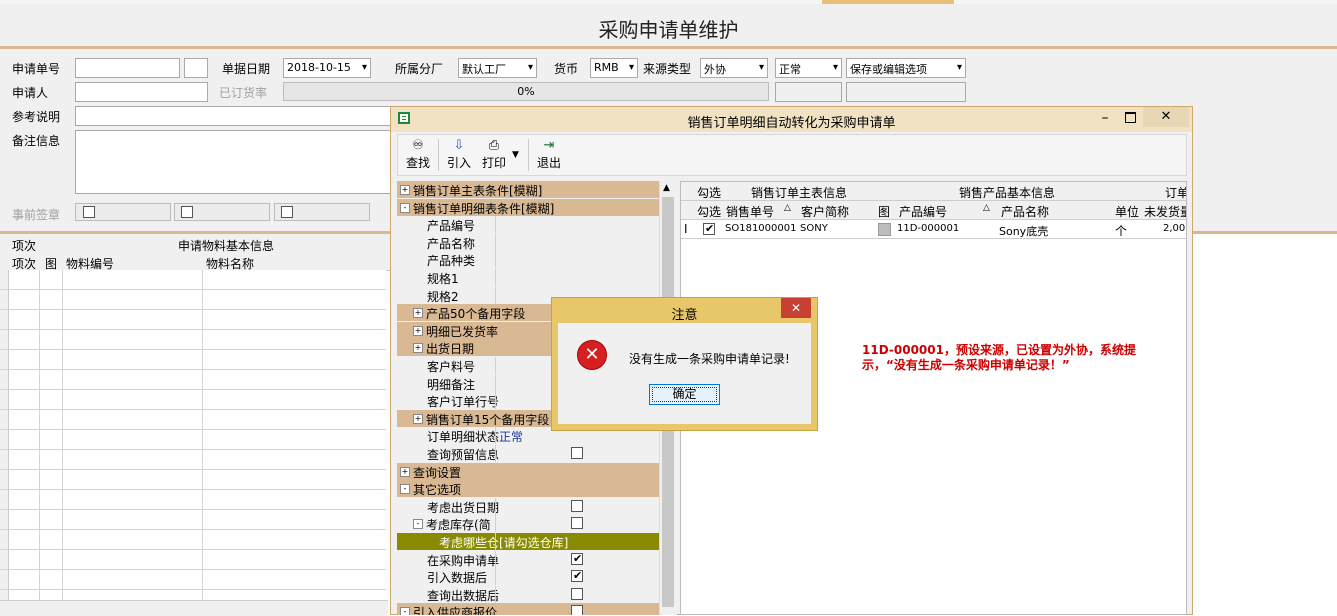 Image resolution: width=1337 pixels, height=616 pixels. What do you see at coordinates (825, 211) in the screenshot?
I see `result-col-customer: 客户简称` at bounding box center [825, 211].